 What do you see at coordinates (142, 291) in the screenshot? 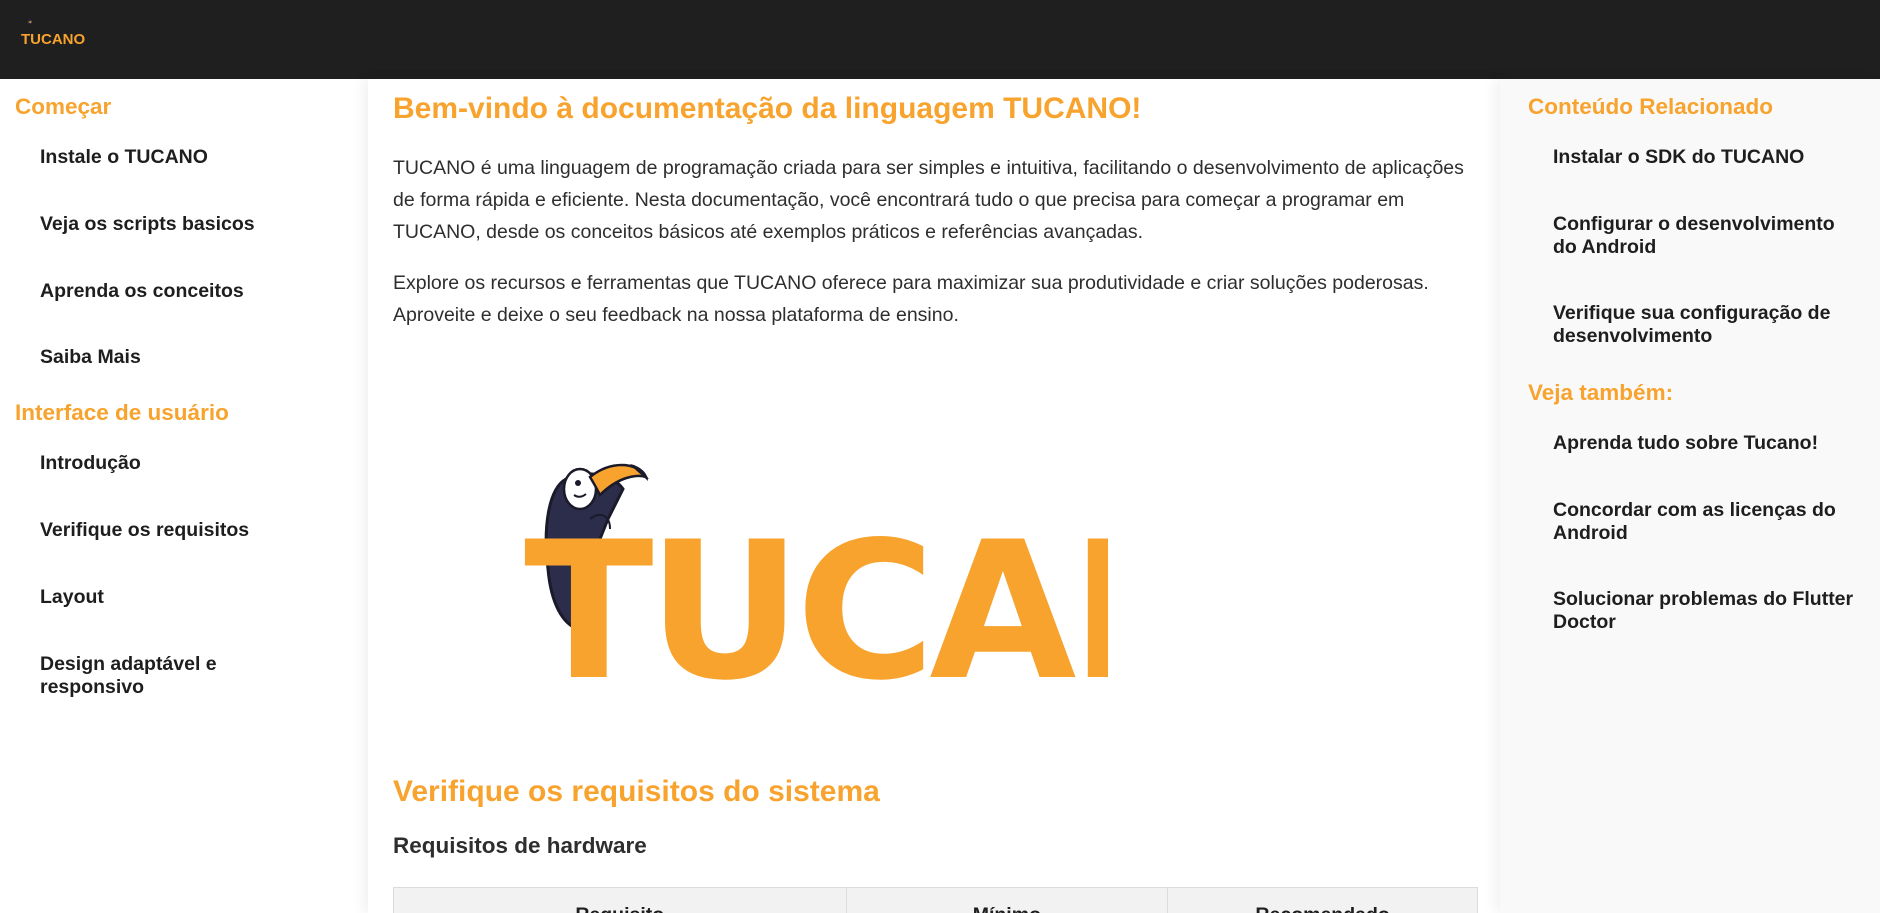
I see `nav-item-conceitos: Aprenda os conceitos` at bounding box center [142, 291].